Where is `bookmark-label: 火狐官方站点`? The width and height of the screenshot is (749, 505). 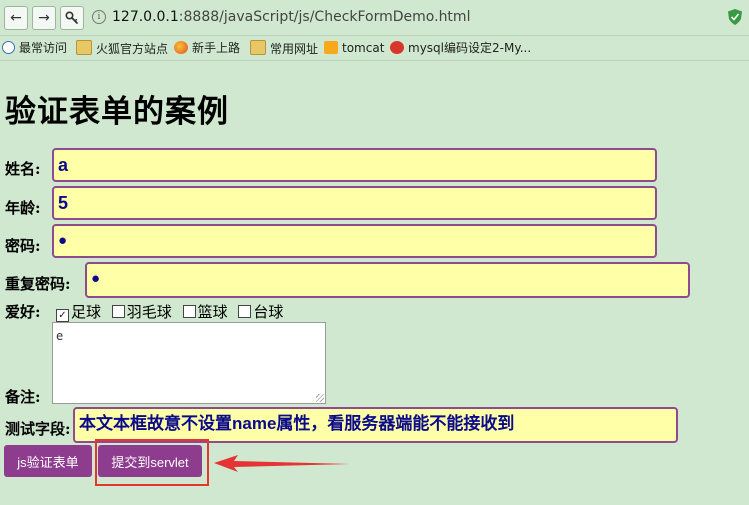
bookmark-label: 火狐官方站点 is located at coordinates (132, 49).